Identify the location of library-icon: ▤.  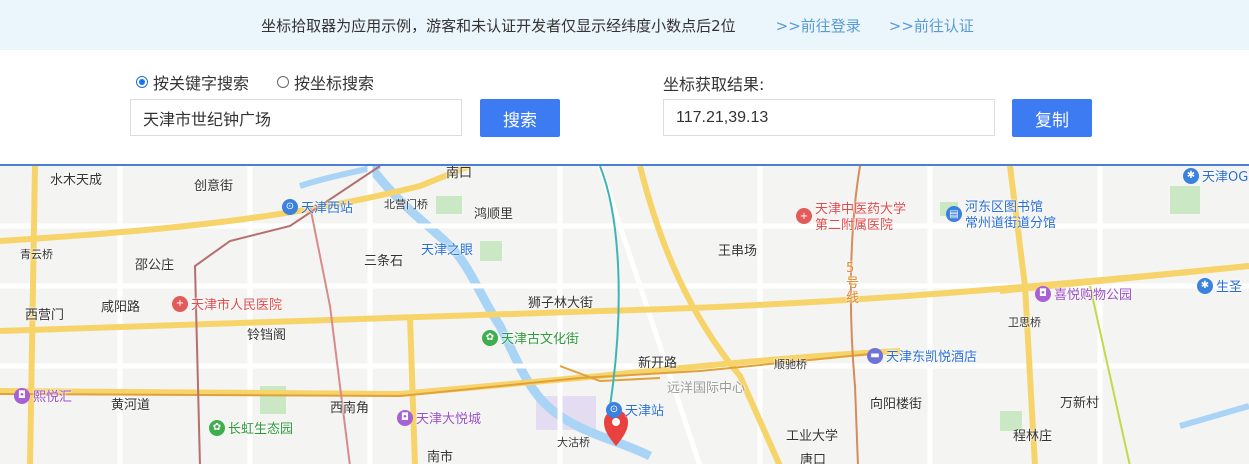
(954, 214).